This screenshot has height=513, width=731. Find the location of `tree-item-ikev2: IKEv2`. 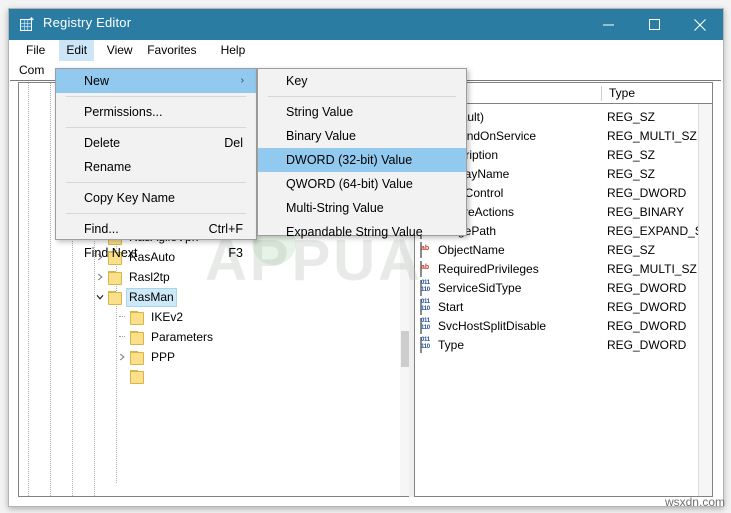

tree-item-ikev2: IKEv2 is located at coordinates (216, 317).